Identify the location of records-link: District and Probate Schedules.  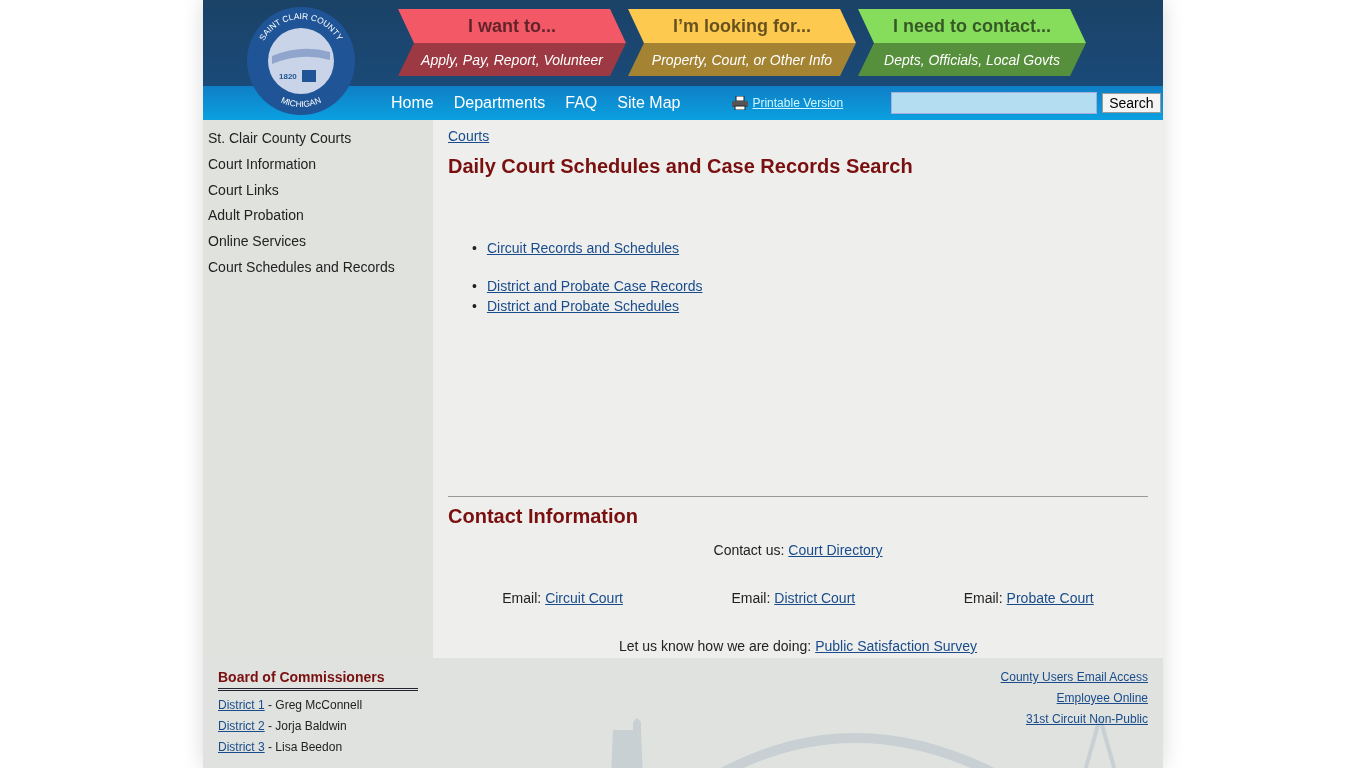
(583, 306).